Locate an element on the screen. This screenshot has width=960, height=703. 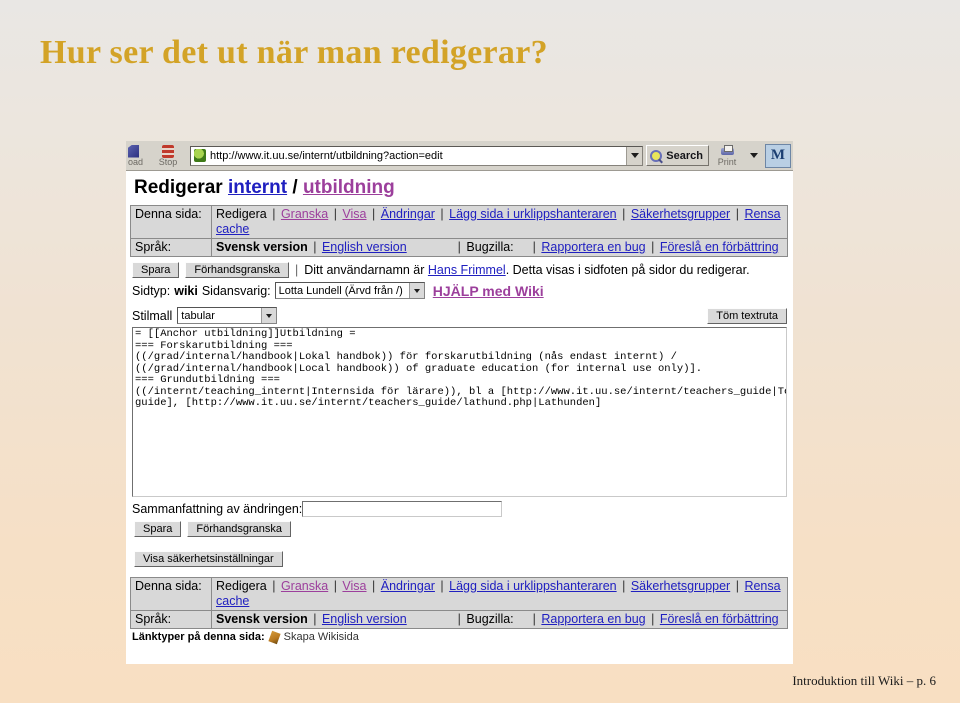
stop-button: Stop is located at coordinates (168, 156).